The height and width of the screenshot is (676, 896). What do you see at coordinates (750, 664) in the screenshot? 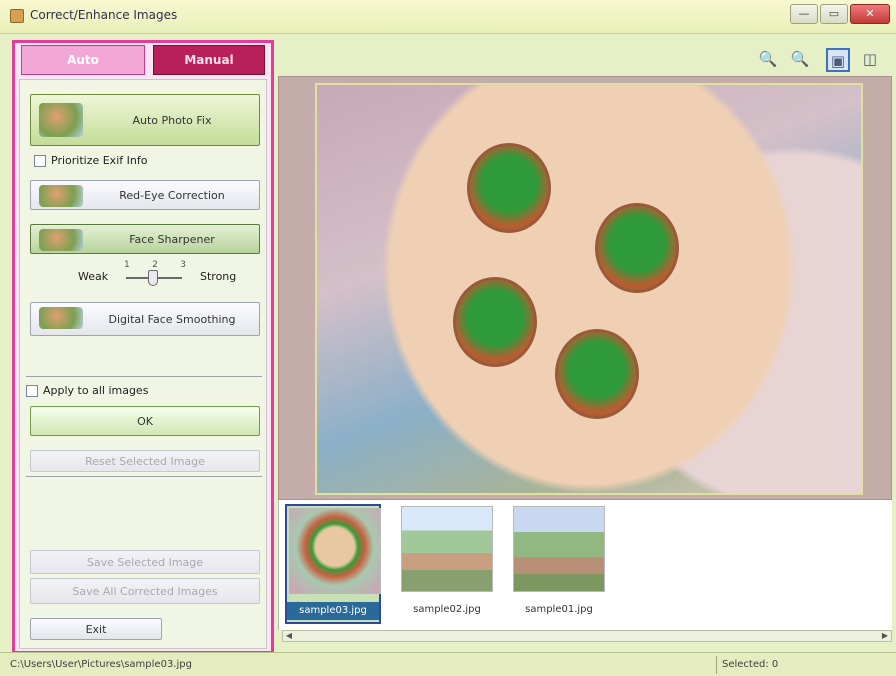
I see `selected-count: Selected: 0` at bounding box center [750, 664].